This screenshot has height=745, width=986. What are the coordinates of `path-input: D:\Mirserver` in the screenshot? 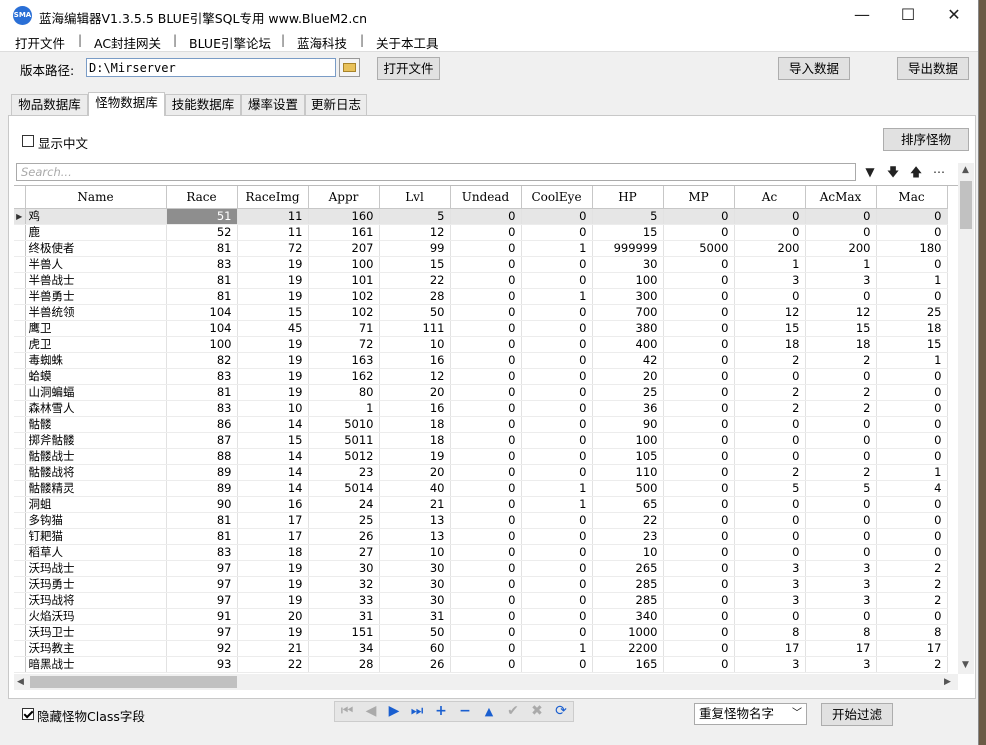 It's located at (211, 67).